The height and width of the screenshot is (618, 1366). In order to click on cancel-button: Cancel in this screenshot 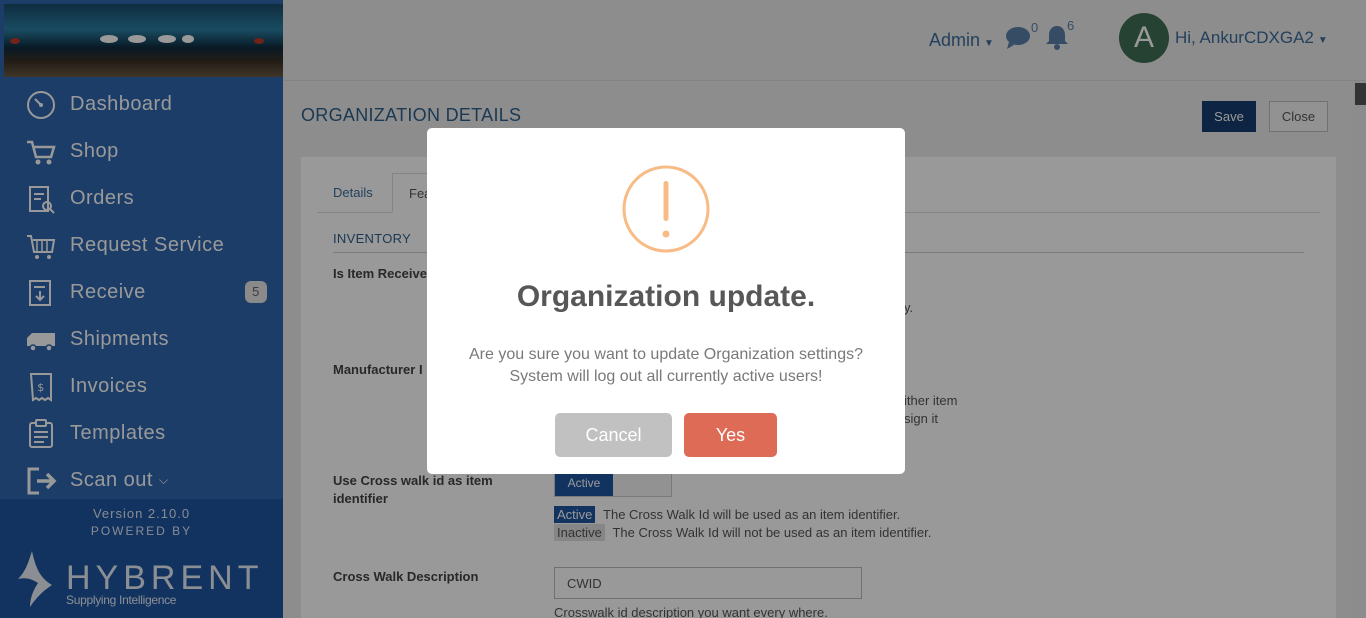, I will do `click(613, 435)`.